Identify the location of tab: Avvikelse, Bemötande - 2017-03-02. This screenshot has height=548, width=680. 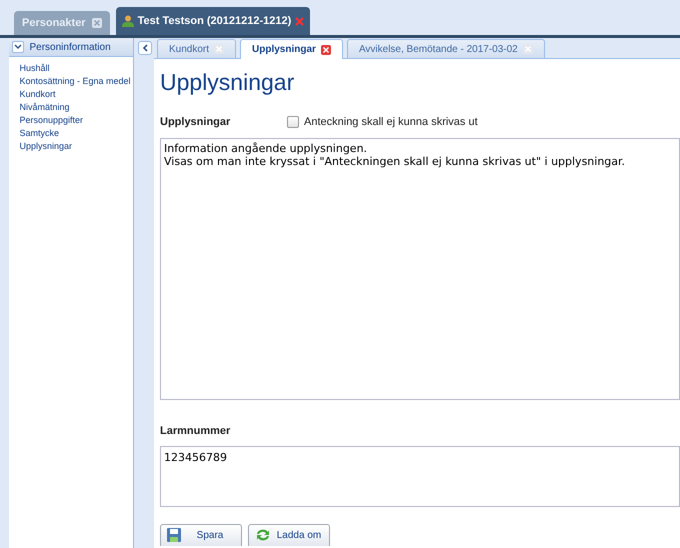
(445, 48).